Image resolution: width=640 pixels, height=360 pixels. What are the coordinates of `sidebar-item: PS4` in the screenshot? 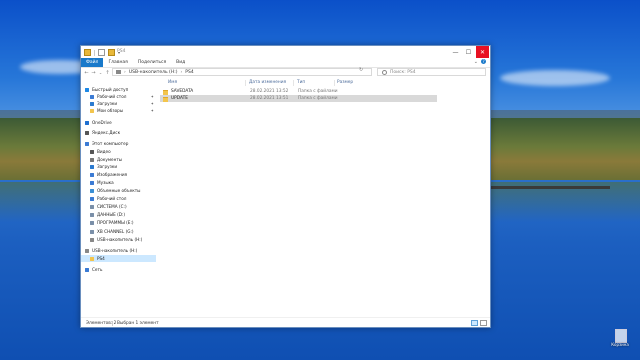 It's located at (118, 258).